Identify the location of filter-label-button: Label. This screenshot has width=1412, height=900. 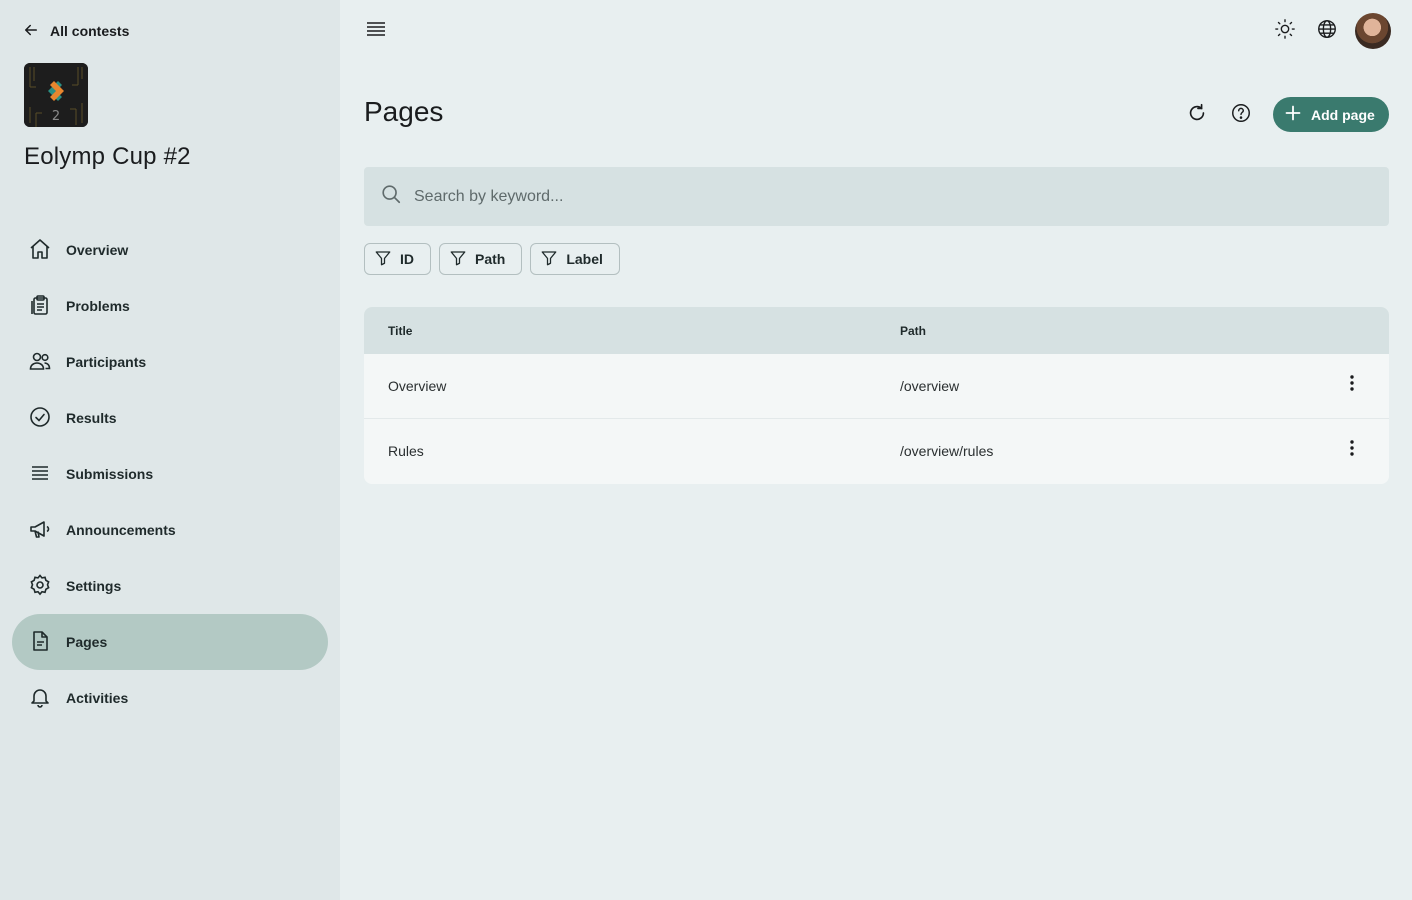
(575, 259).